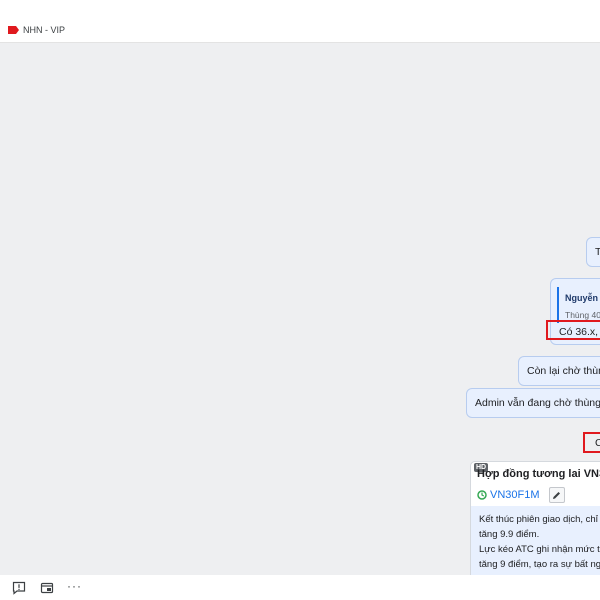 The image size is (600, 600). What do you see at coordinates (538, 474) in the screenshot?
I see `card-title: Hợp đồng tương lai VN30F` at bounding box center [538, 474].